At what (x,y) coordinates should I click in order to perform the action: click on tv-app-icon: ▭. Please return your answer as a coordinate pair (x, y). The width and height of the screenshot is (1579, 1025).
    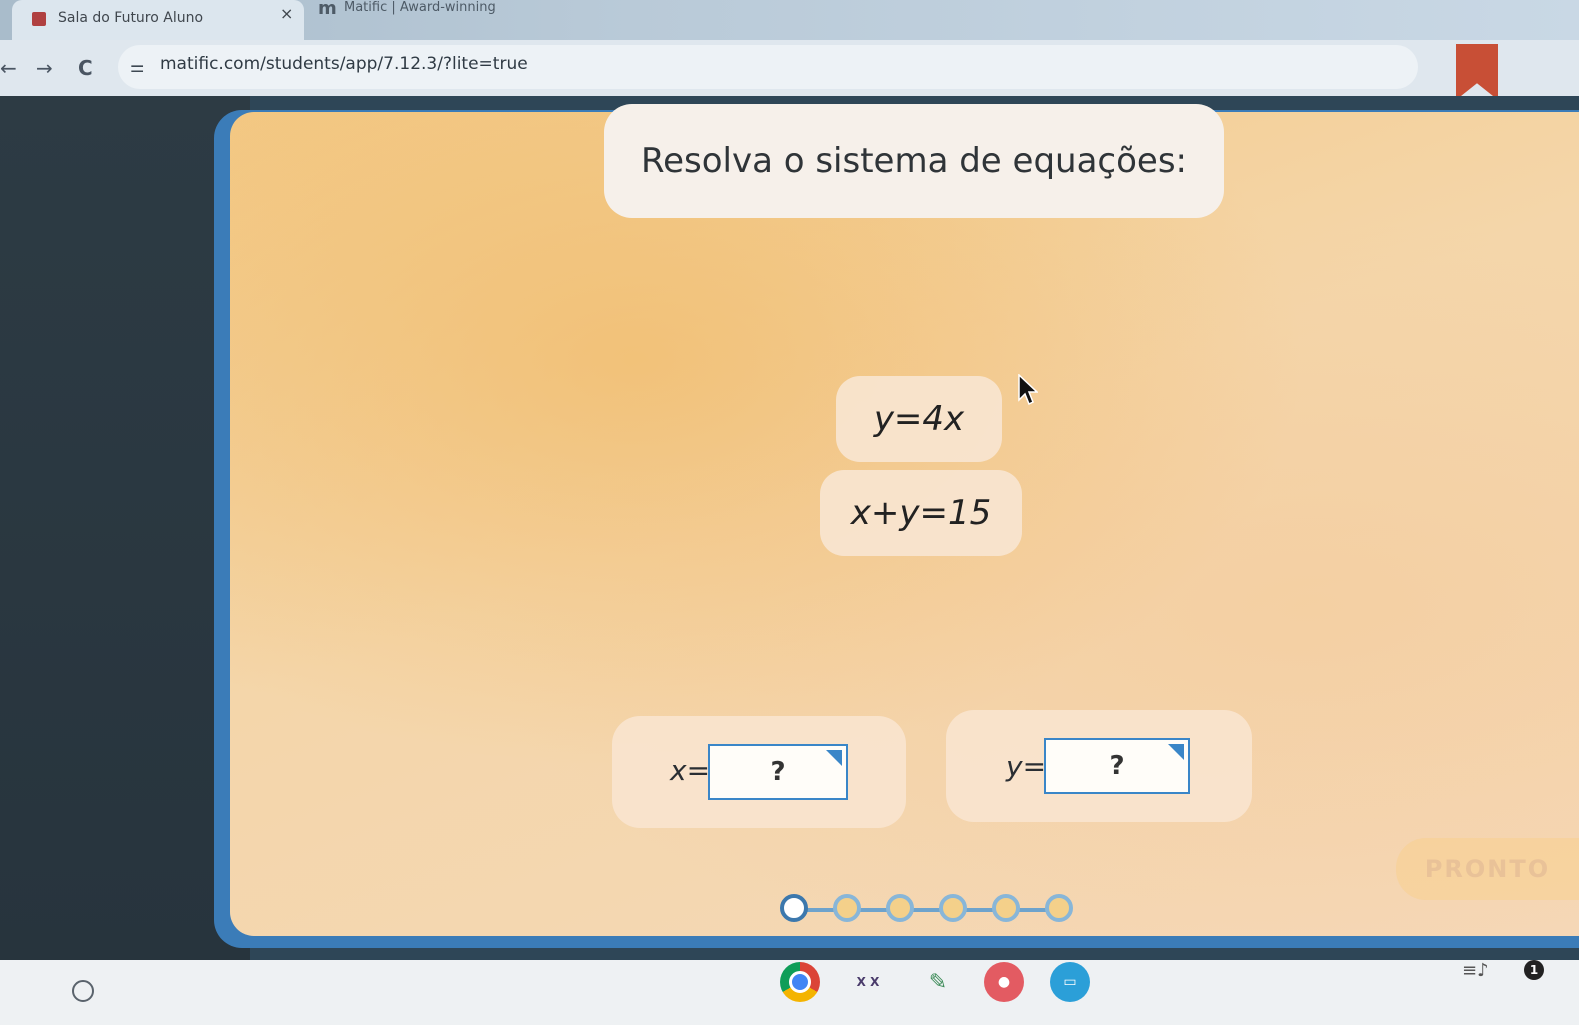
    Looking at the image, I should click on (1070, 982).